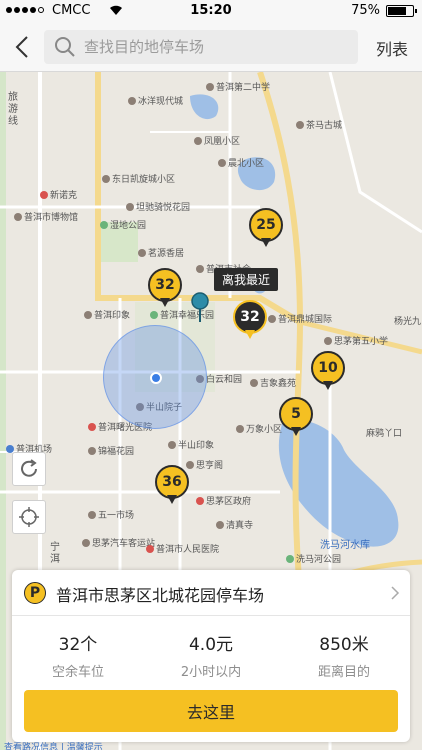 The image size is (422, 750). I want to click on poi: 思茅汽车客运站, so click(118, 542).